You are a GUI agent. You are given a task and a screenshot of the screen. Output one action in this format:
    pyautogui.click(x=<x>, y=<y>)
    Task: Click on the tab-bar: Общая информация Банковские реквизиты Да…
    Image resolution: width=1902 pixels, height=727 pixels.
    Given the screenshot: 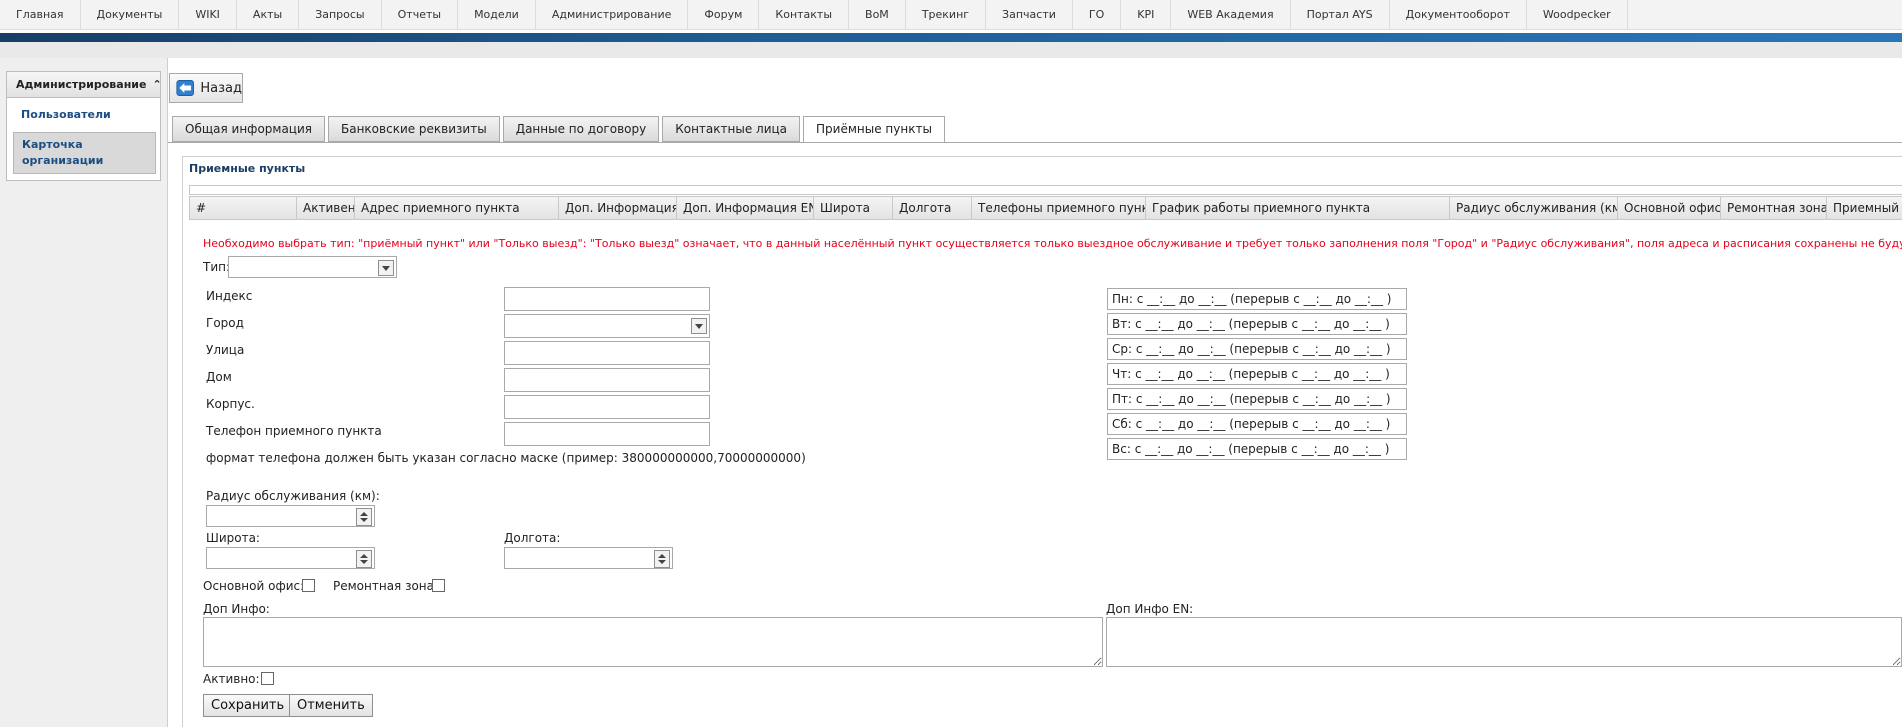 What is the action you would take?
    pyautogui.click(x=560, y=129)
    